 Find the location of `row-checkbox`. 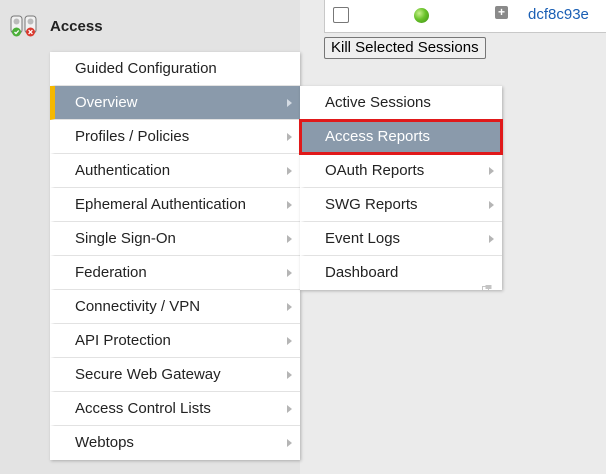

row-checkbox is located at coordinates (341, 15).